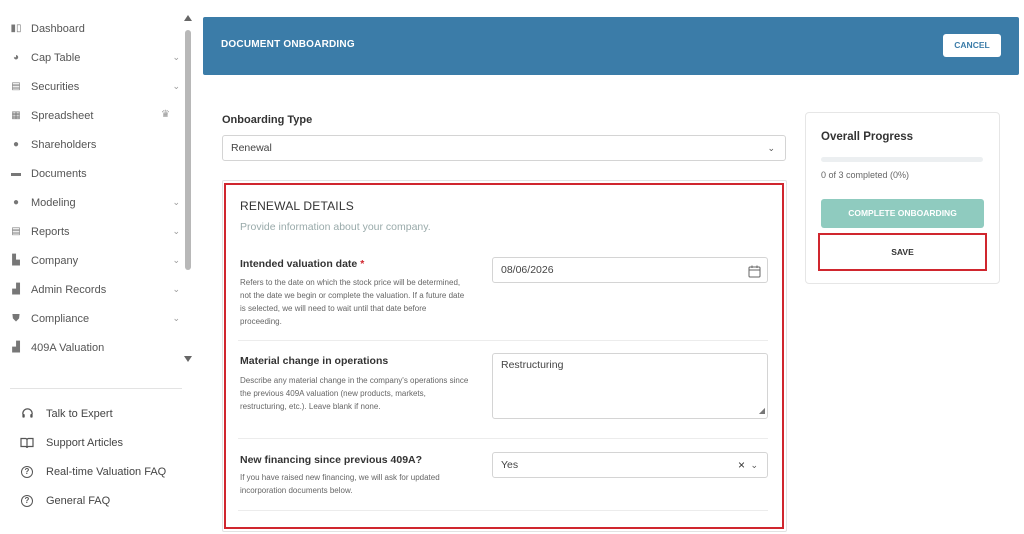  Describe the element at coordinates (297, 206) in the screenshot. I see `section-title: RENEWAL DETAILS` at that location.